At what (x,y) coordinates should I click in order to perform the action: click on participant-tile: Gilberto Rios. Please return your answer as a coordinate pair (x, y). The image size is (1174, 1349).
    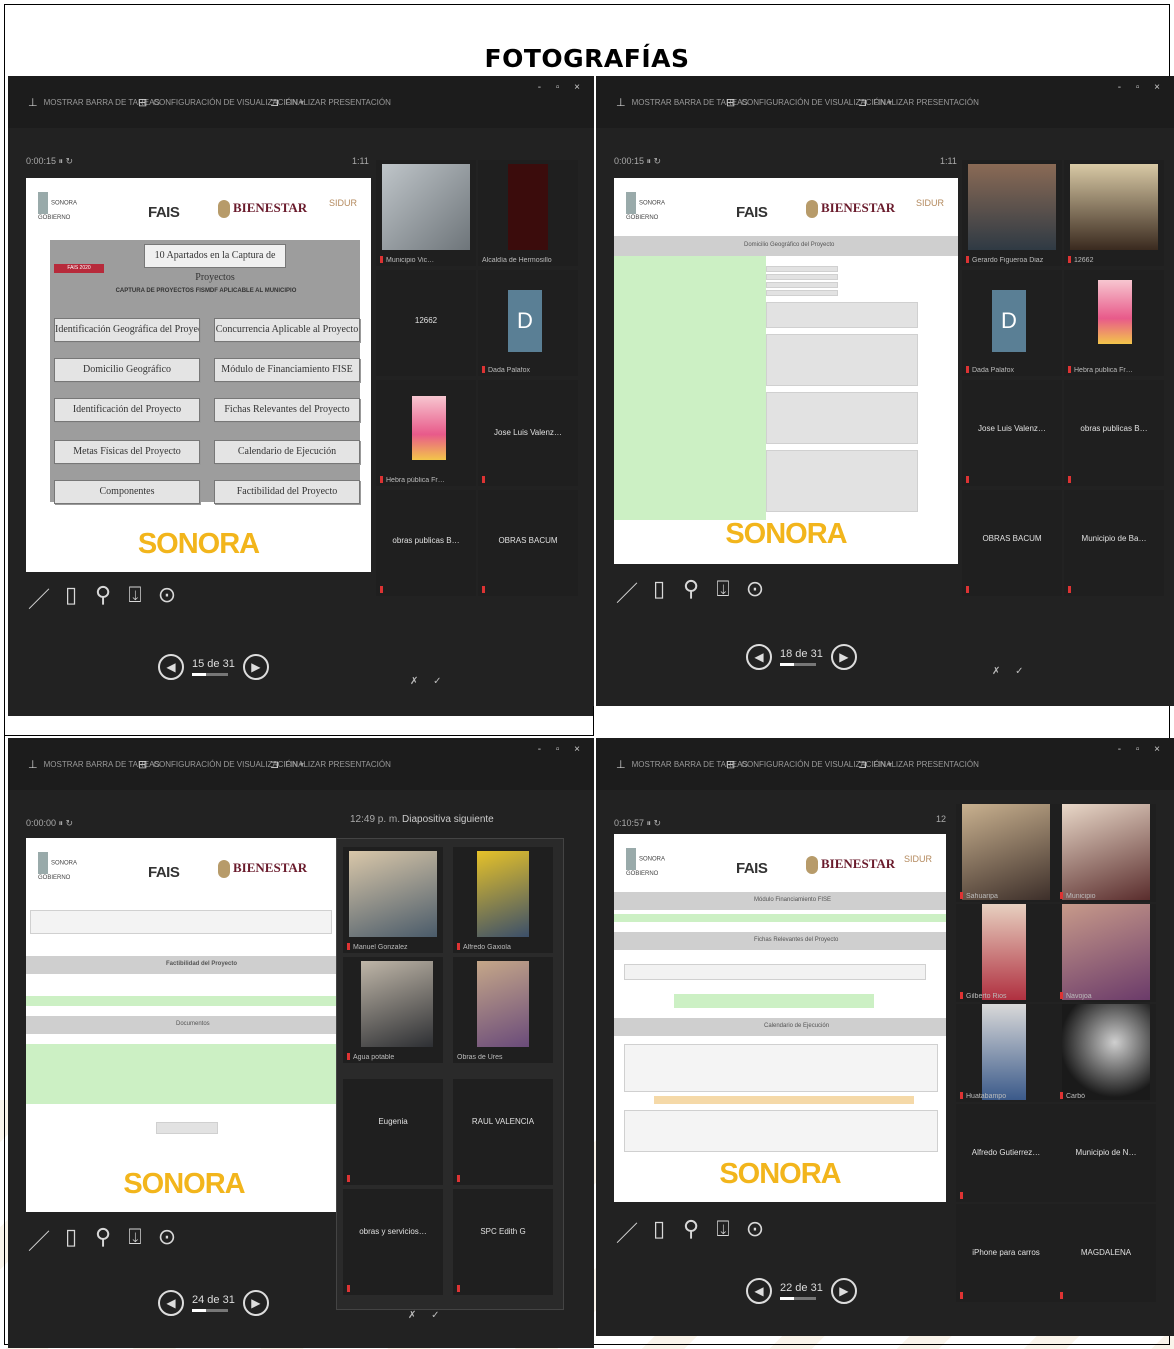
    Looking at the image, I should click on (1006, 953).